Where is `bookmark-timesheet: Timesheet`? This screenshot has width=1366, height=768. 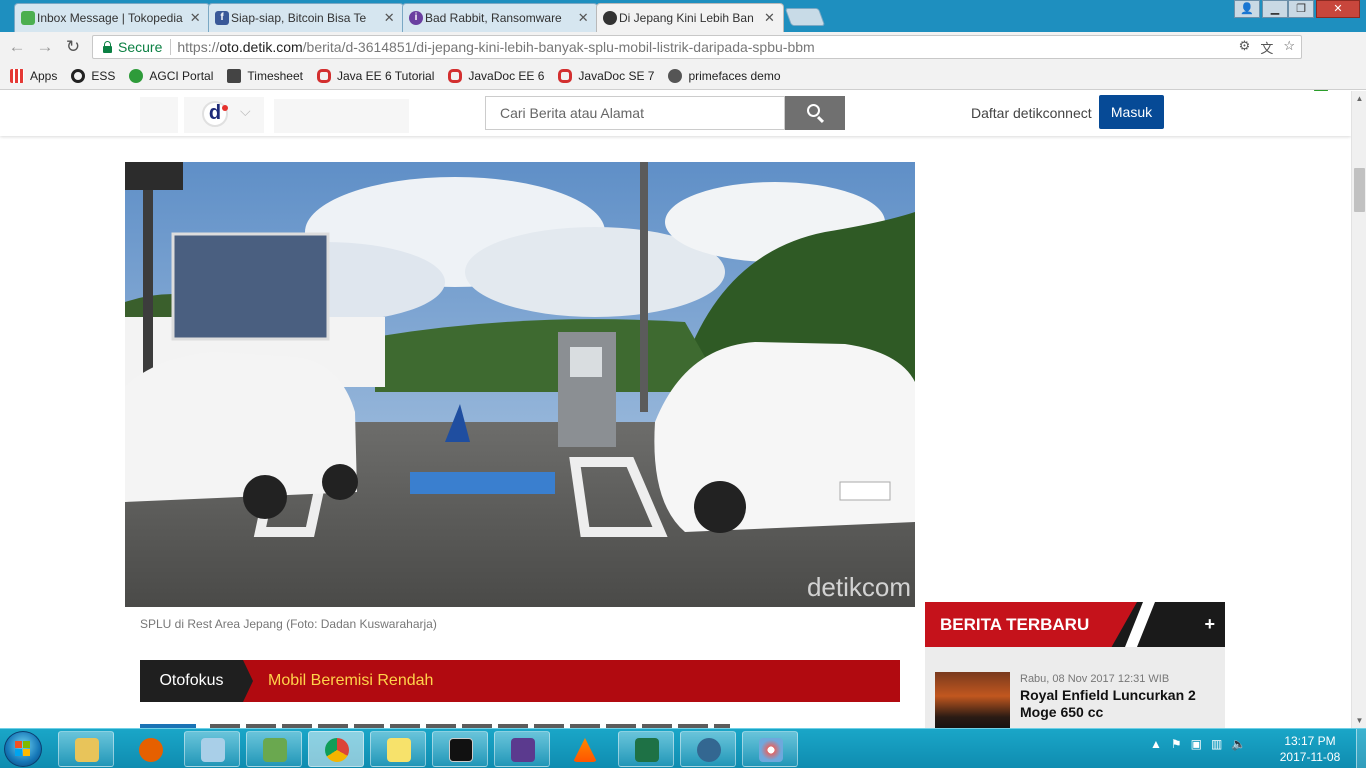 bookmark-timesheet: Timesheet is located at coordinates (265, 75).